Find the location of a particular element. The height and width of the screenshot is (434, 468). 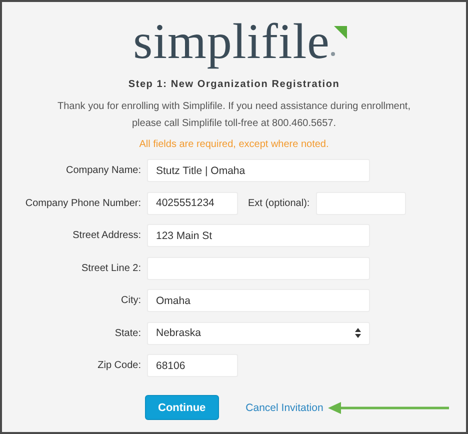

field-label: Street Address: is located at coordinates (106, 235).